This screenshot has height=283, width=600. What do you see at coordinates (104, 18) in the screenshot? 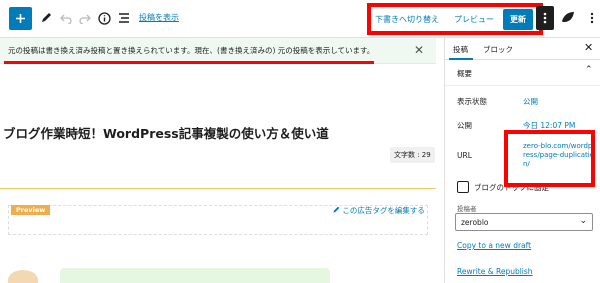
I see `info-icon` at bounding box center [104, 18].